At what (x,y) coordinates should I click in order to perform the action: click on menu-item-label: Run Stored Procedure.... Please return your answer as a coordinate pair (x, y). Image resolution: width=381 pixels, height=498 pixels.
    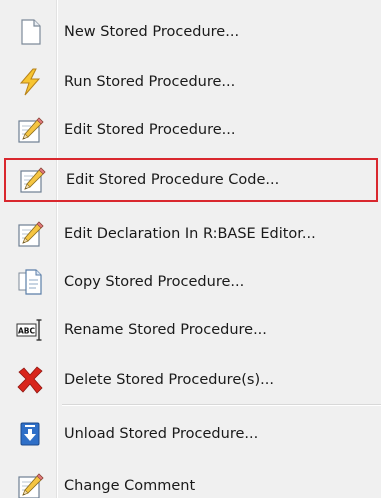
    Looking at the image, I should click on (150, 82).